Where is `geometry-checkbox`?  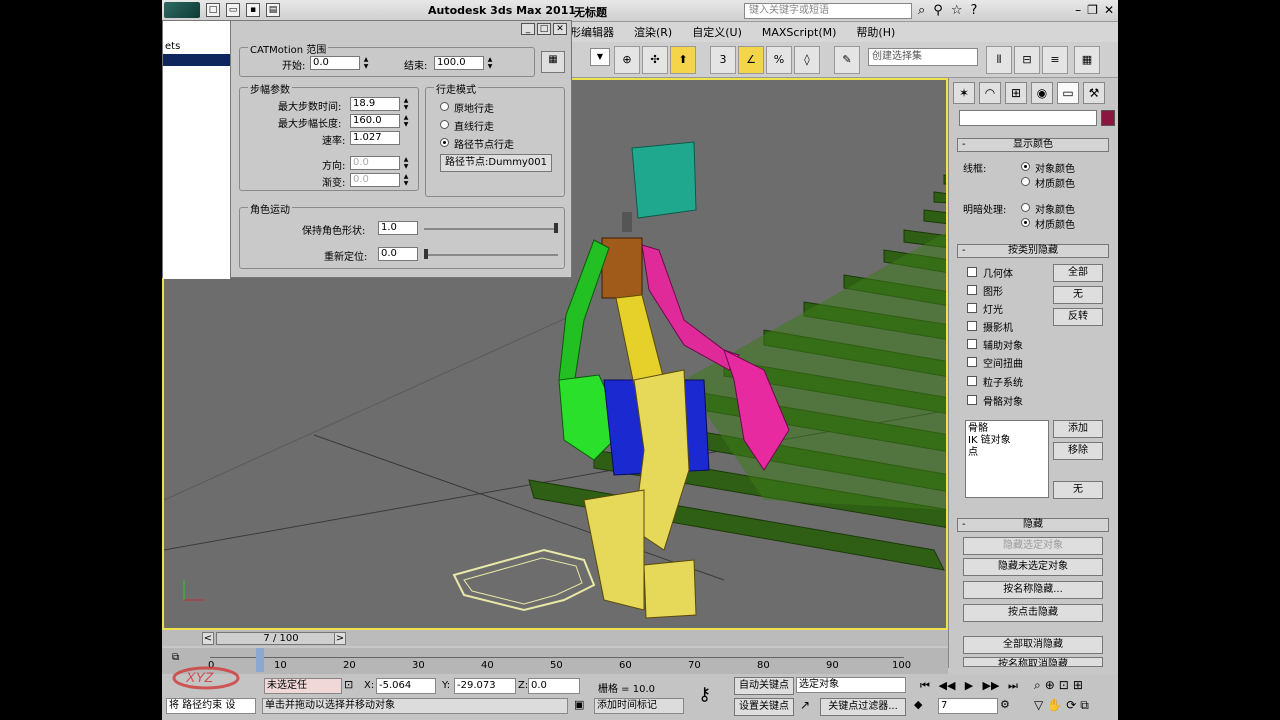
geometry-checkbox is located at coordinates (972, 272).